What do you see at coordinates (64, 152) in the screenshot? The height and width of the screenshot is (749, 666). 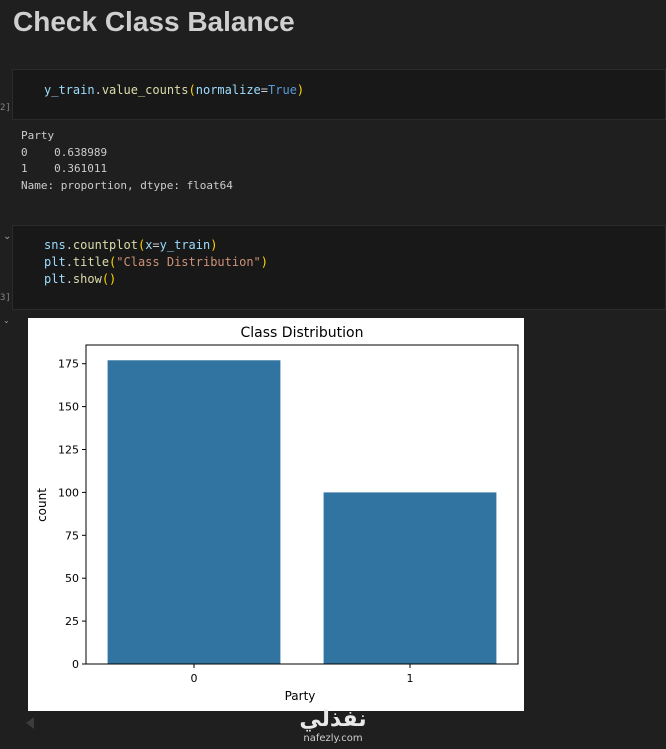 I see `output-line: 0 0.638989` at bounding box center [64, 152].